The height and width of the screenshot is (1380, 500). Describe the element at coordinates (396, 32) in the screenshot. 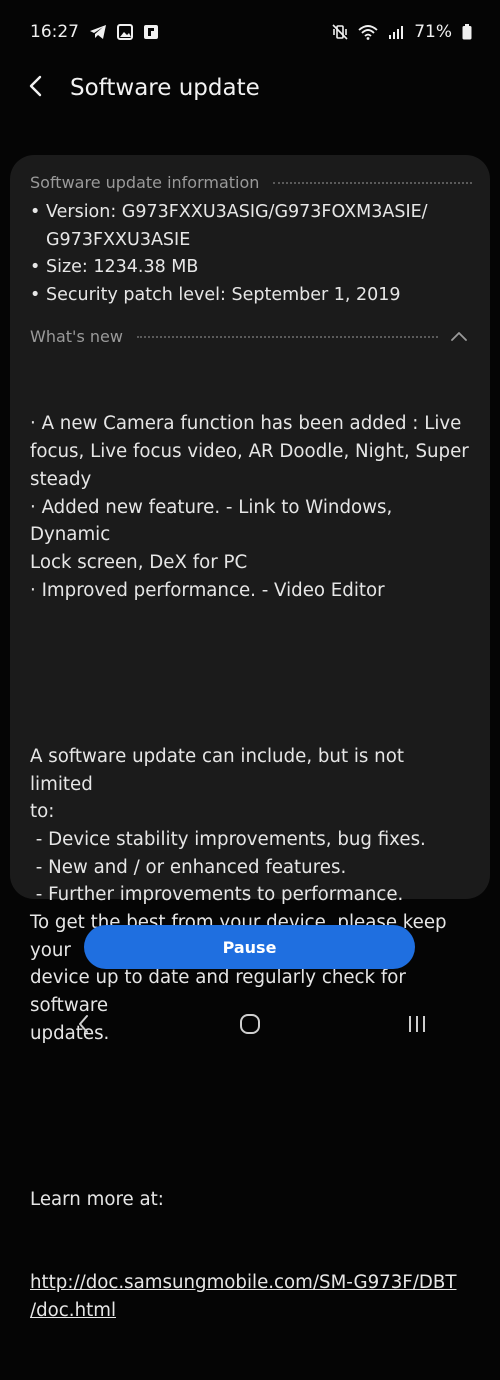

I see `signal-icon` at that location.